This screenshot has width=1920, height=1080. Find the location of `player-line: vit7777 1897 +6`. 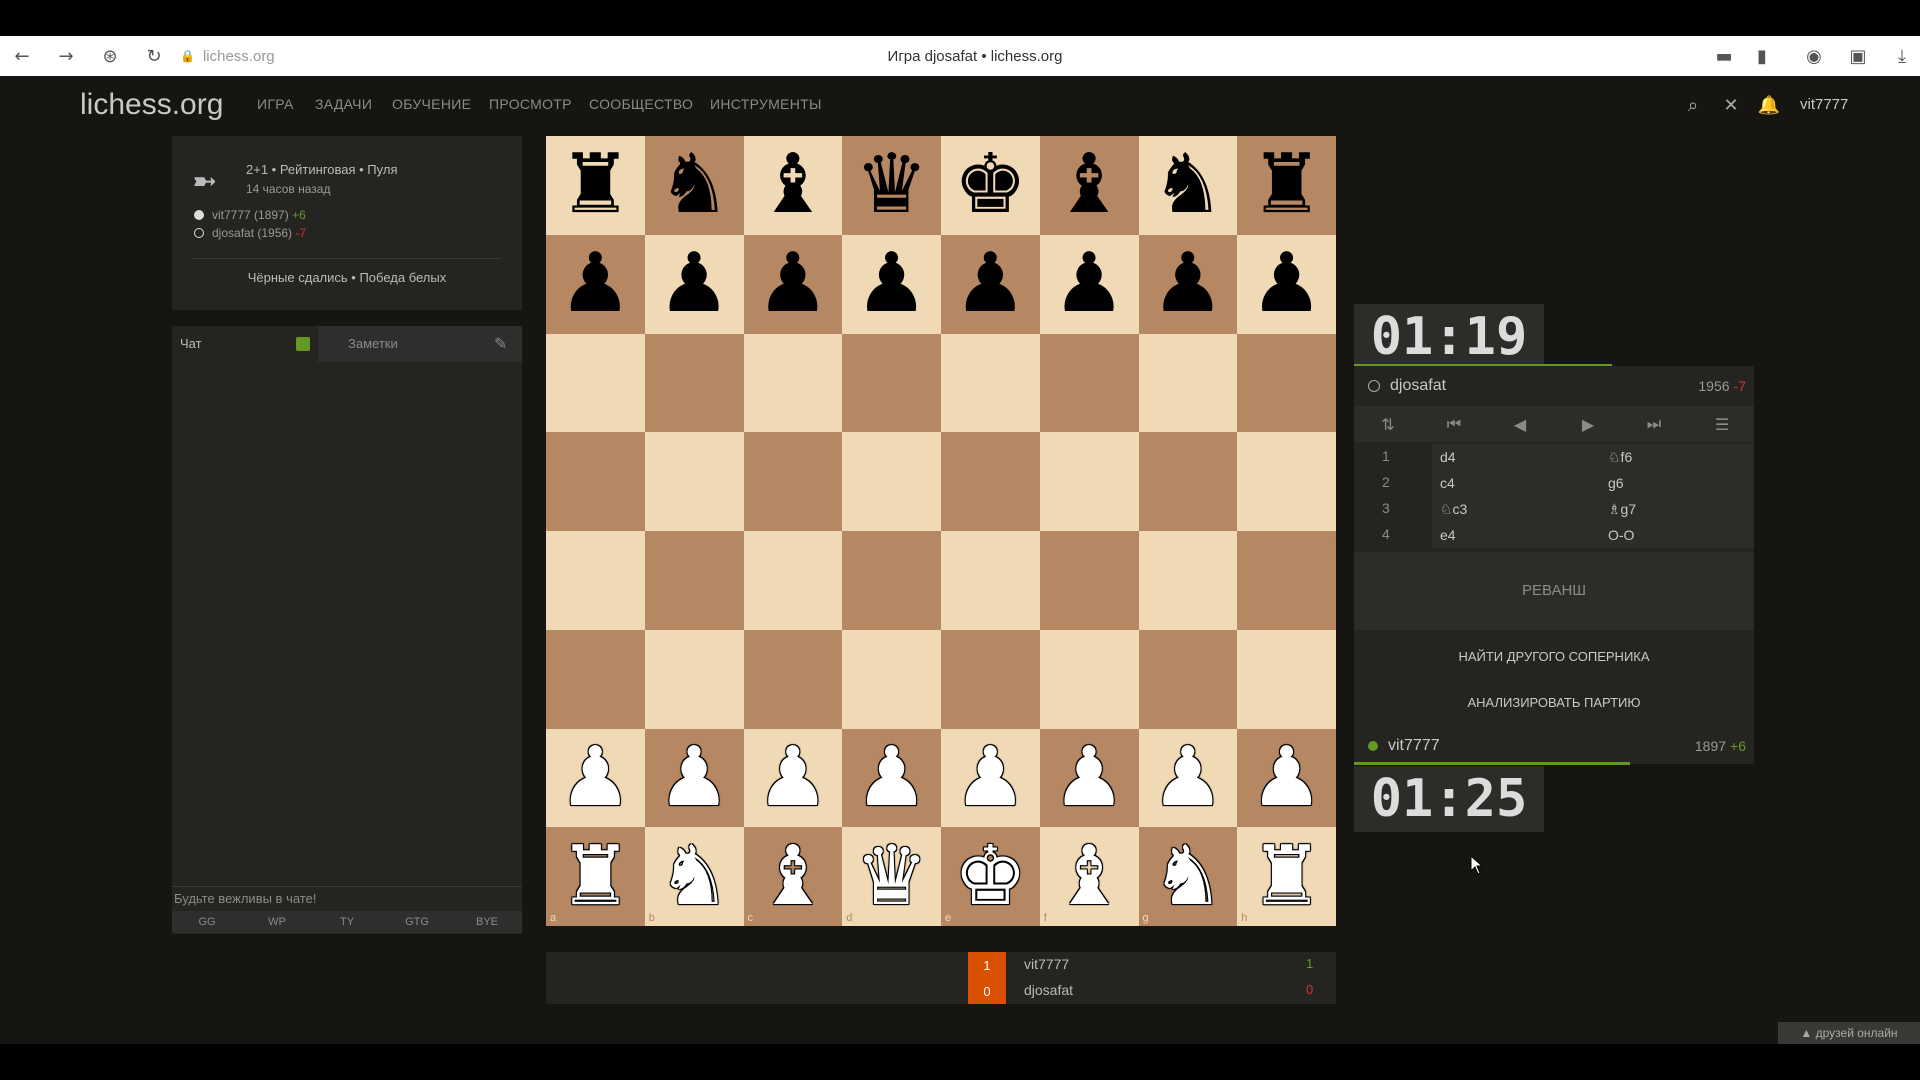

player-line: vit7777 1897 +6 is located at coordinates (1554, 746).